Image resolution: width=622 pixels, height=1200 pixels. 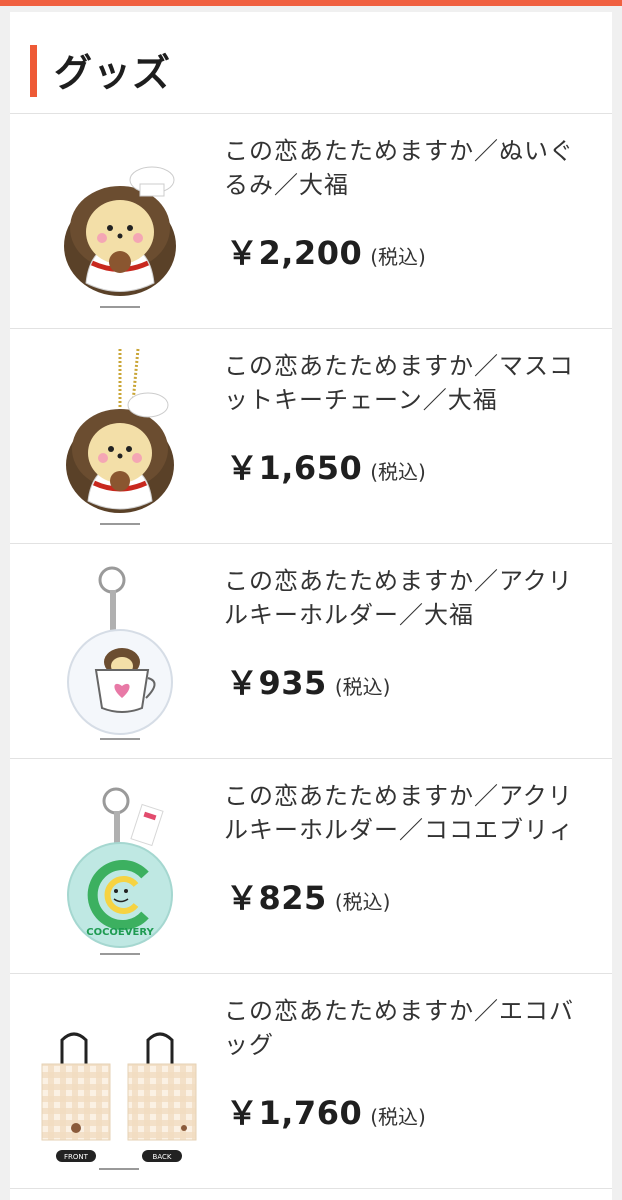 What do you see at coordinates (120, 651) in the screenshot?
I see `acrylic-keyholder-cup-image` at bounding box center [120, 651].